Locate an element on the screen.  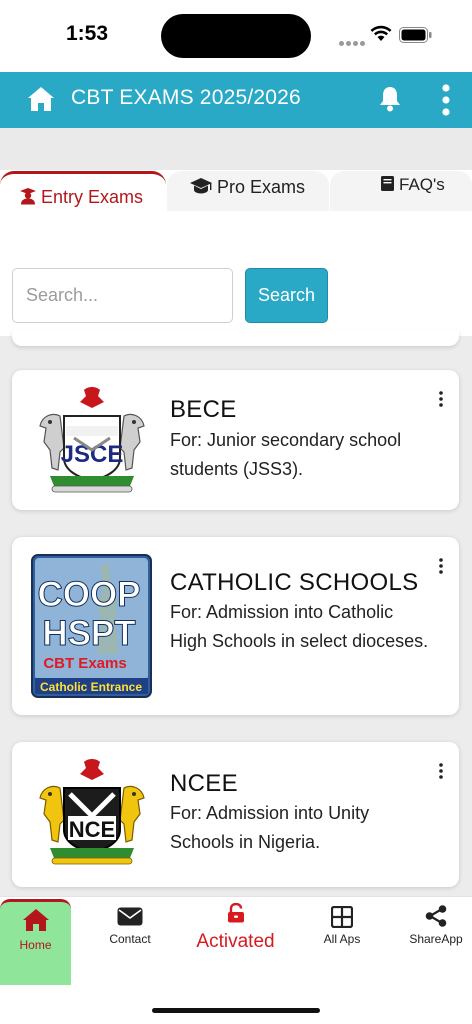
bottom-nav: Home Contact Activated All Aps ShareApp is located at coordinates (236, 960).